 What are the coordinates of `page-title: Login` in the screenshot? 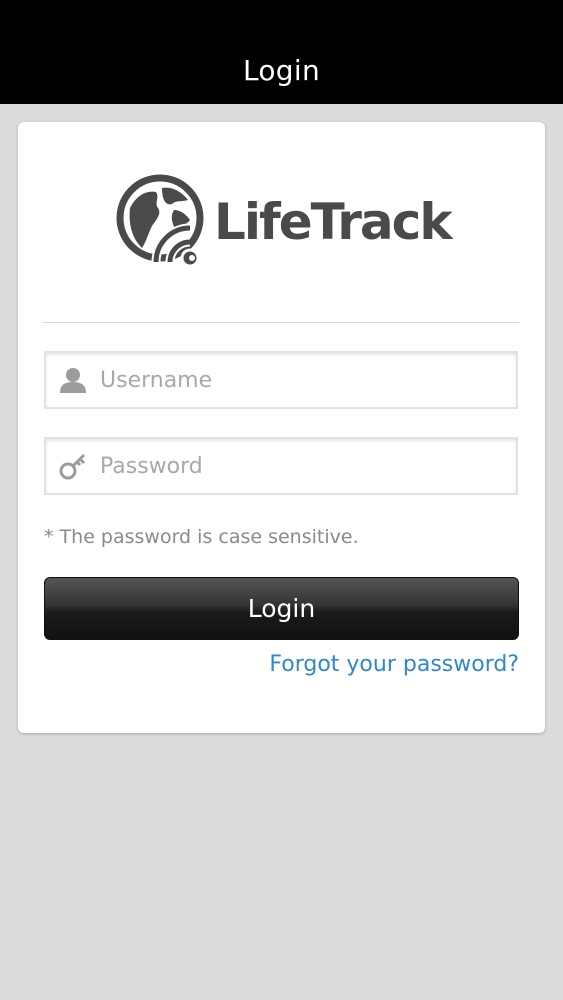 It's located at (281, 70).